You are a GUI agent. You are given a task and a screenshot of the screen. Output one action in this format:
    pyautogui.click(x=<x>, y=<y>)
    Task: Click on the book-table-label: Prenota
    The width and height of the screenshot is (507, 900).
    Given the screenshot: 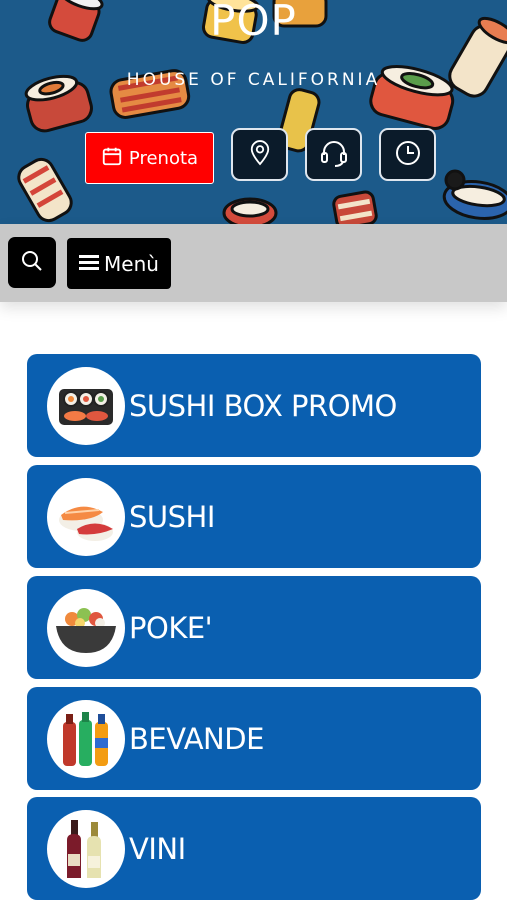 What is the action you would take?
    pyautogui.click(x=163, y=158)
    